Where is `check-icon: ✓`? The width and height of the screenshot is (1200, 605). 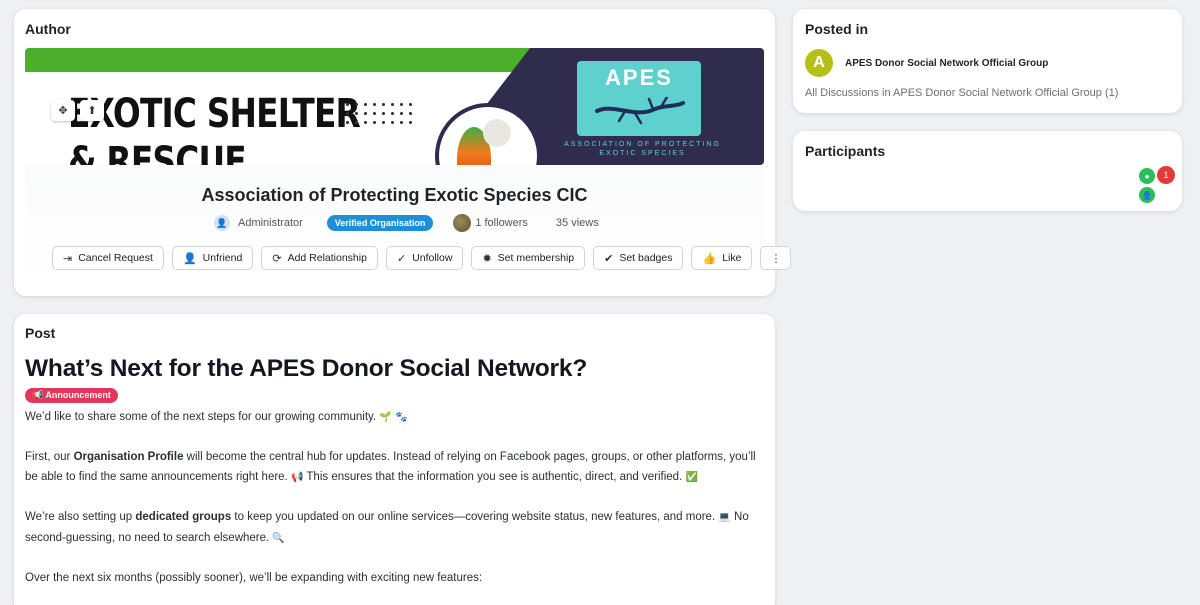
check-icon: ✓ is located at coordinates (401, 258).